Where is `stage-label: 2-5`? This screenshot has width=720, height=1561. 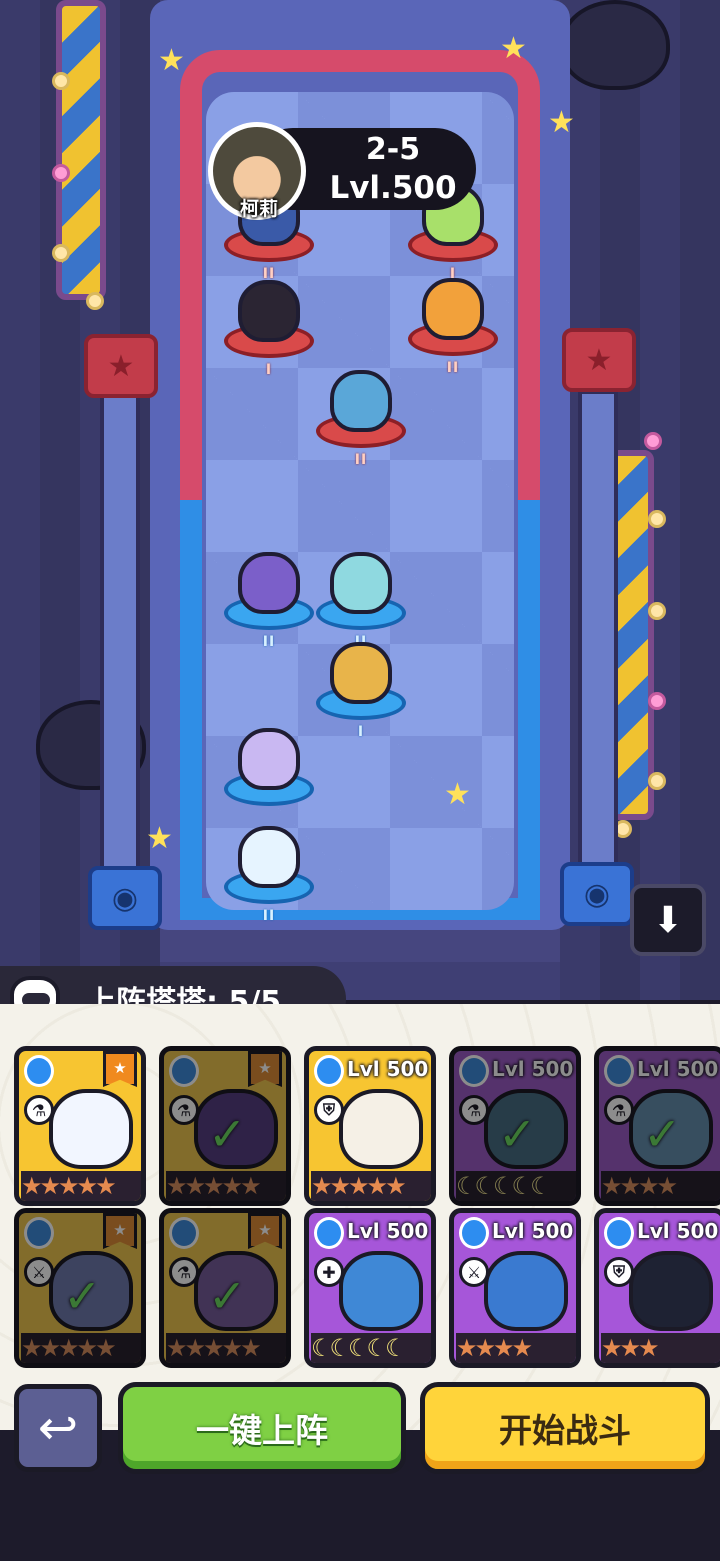 stage-label: 2-5 is located at coordinates (393, 149).